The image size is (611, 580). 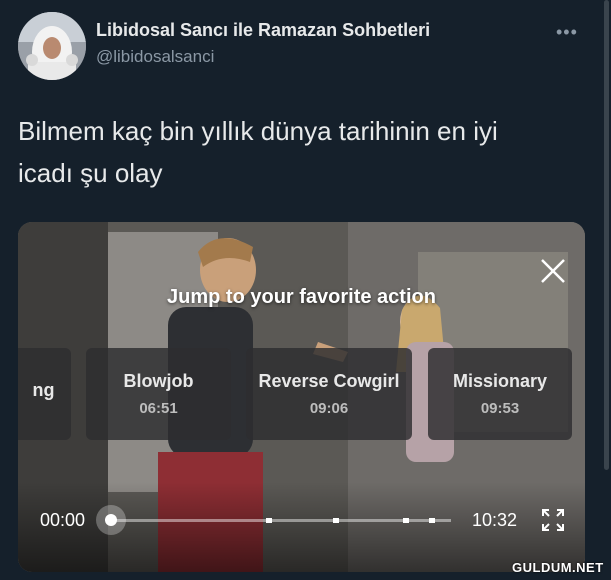 What do you see at coordinates (158, 381) in the screenshot?
I see `chapter-label: Blowjob` at bounding box center [158, 381].